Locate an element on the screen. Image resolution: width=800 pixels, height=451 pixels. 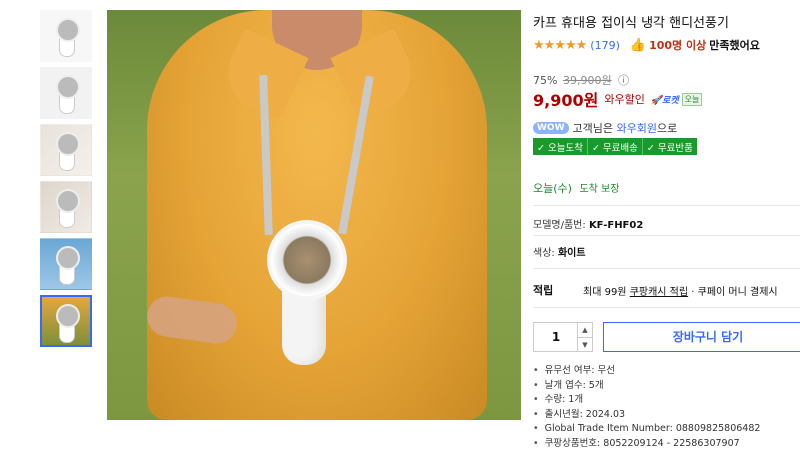
spec-item: Global Trade Item Number: 08809825806482 is located at coordinates (646, 429).